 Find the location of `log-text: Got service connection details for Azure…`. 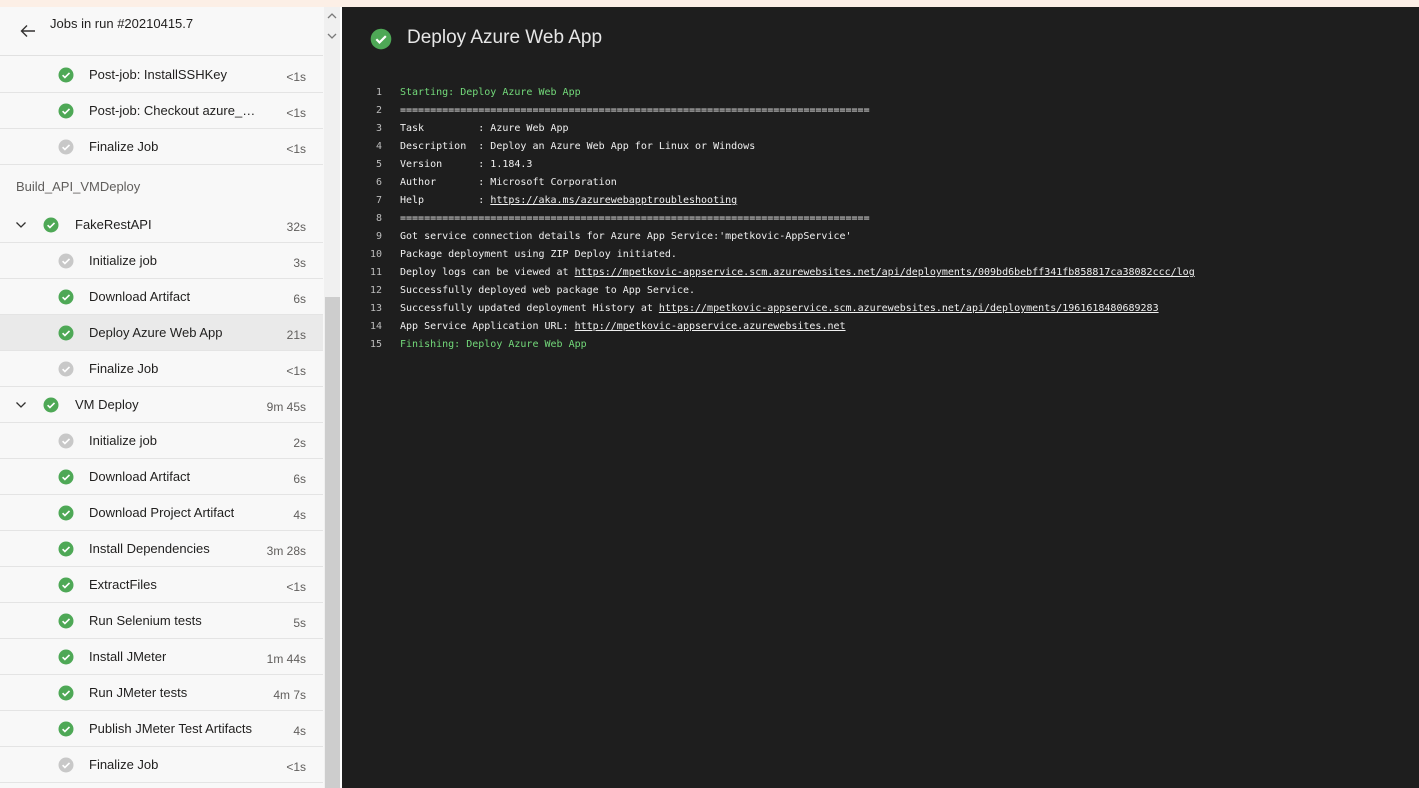

log-text: Got service connection details for Azure… is located at coordinates (626, 236).